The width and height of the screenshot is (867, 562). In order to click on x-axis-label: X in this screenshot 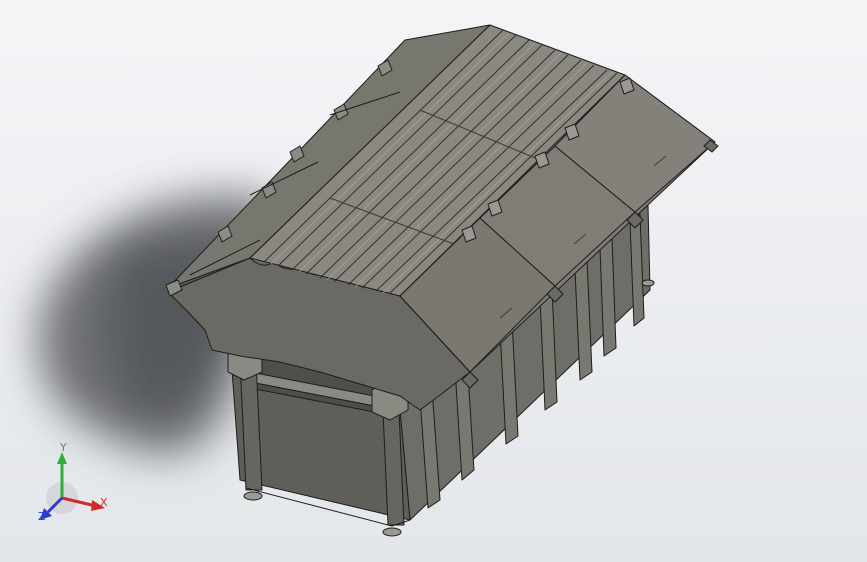, I will do `click(104, 502)`.